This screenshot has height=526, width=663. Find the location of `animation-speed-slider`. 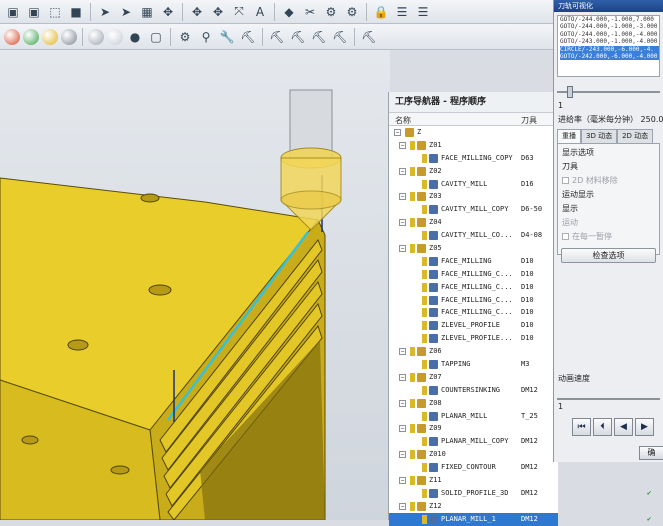

animation-speed-slider is located at coordinates (608, 399).